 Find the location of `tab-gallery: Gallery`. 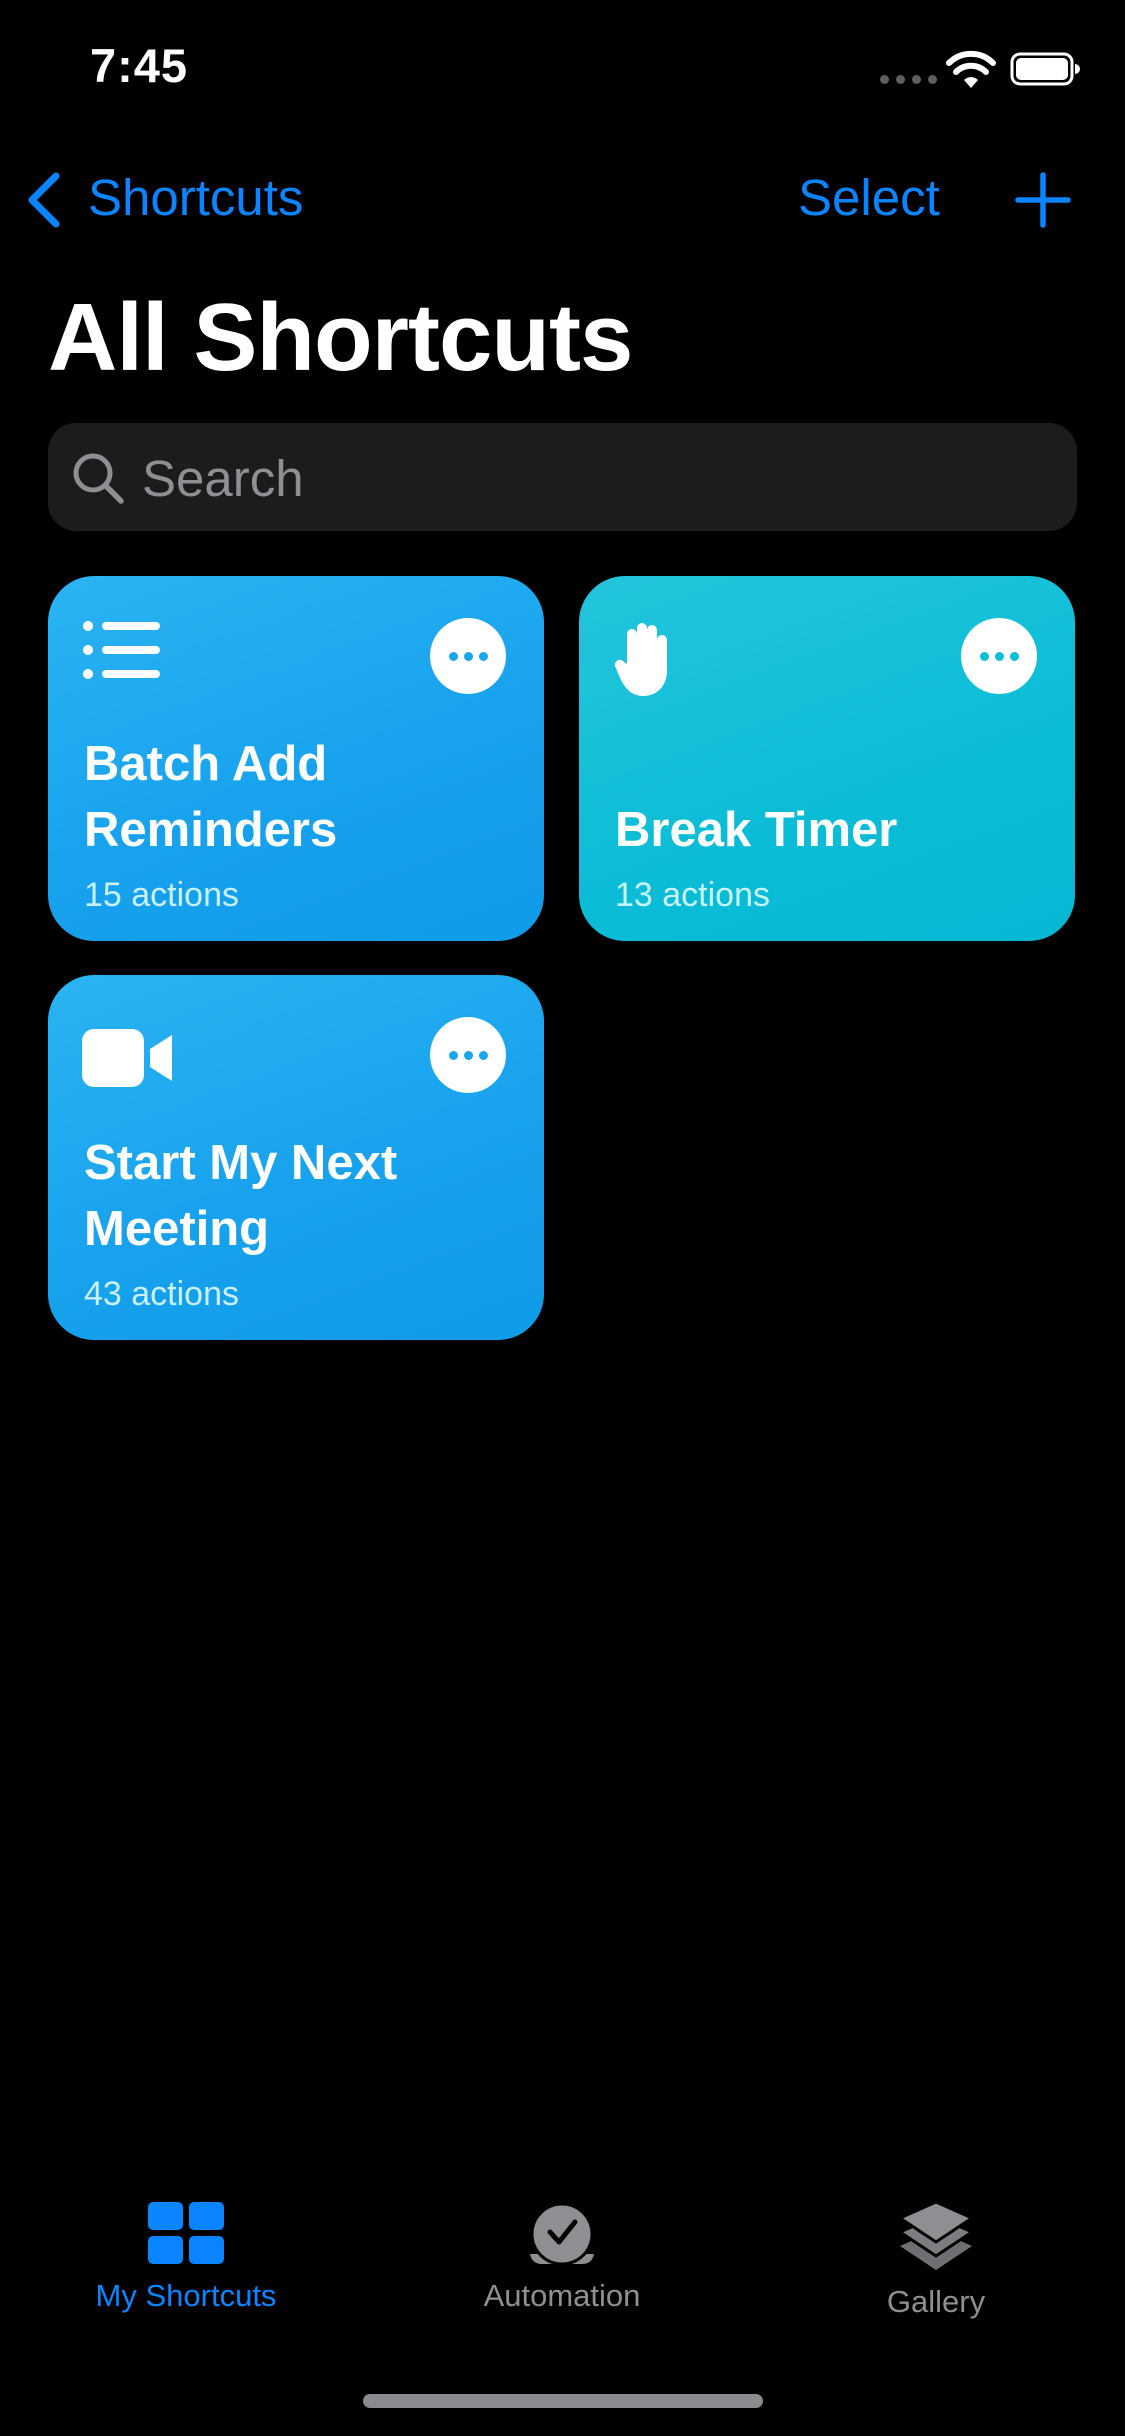

tab-gallery: Gallery is located at coordinates (936, 2260).